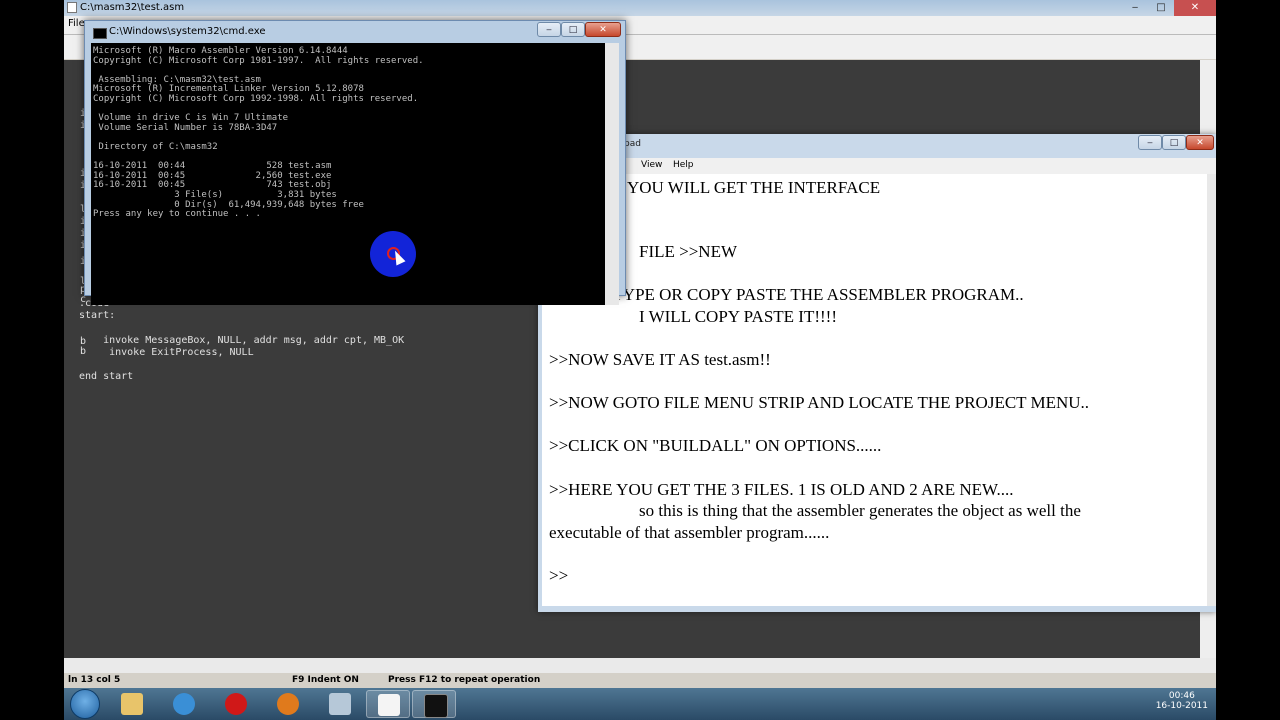 This screenshot has width=1280, height=720. What do you see at coordinates (212, 166) in the screenshot?
I see `console-line: 16-10-2011 00:44 528 test.asm` at bounding box center [212, 166].